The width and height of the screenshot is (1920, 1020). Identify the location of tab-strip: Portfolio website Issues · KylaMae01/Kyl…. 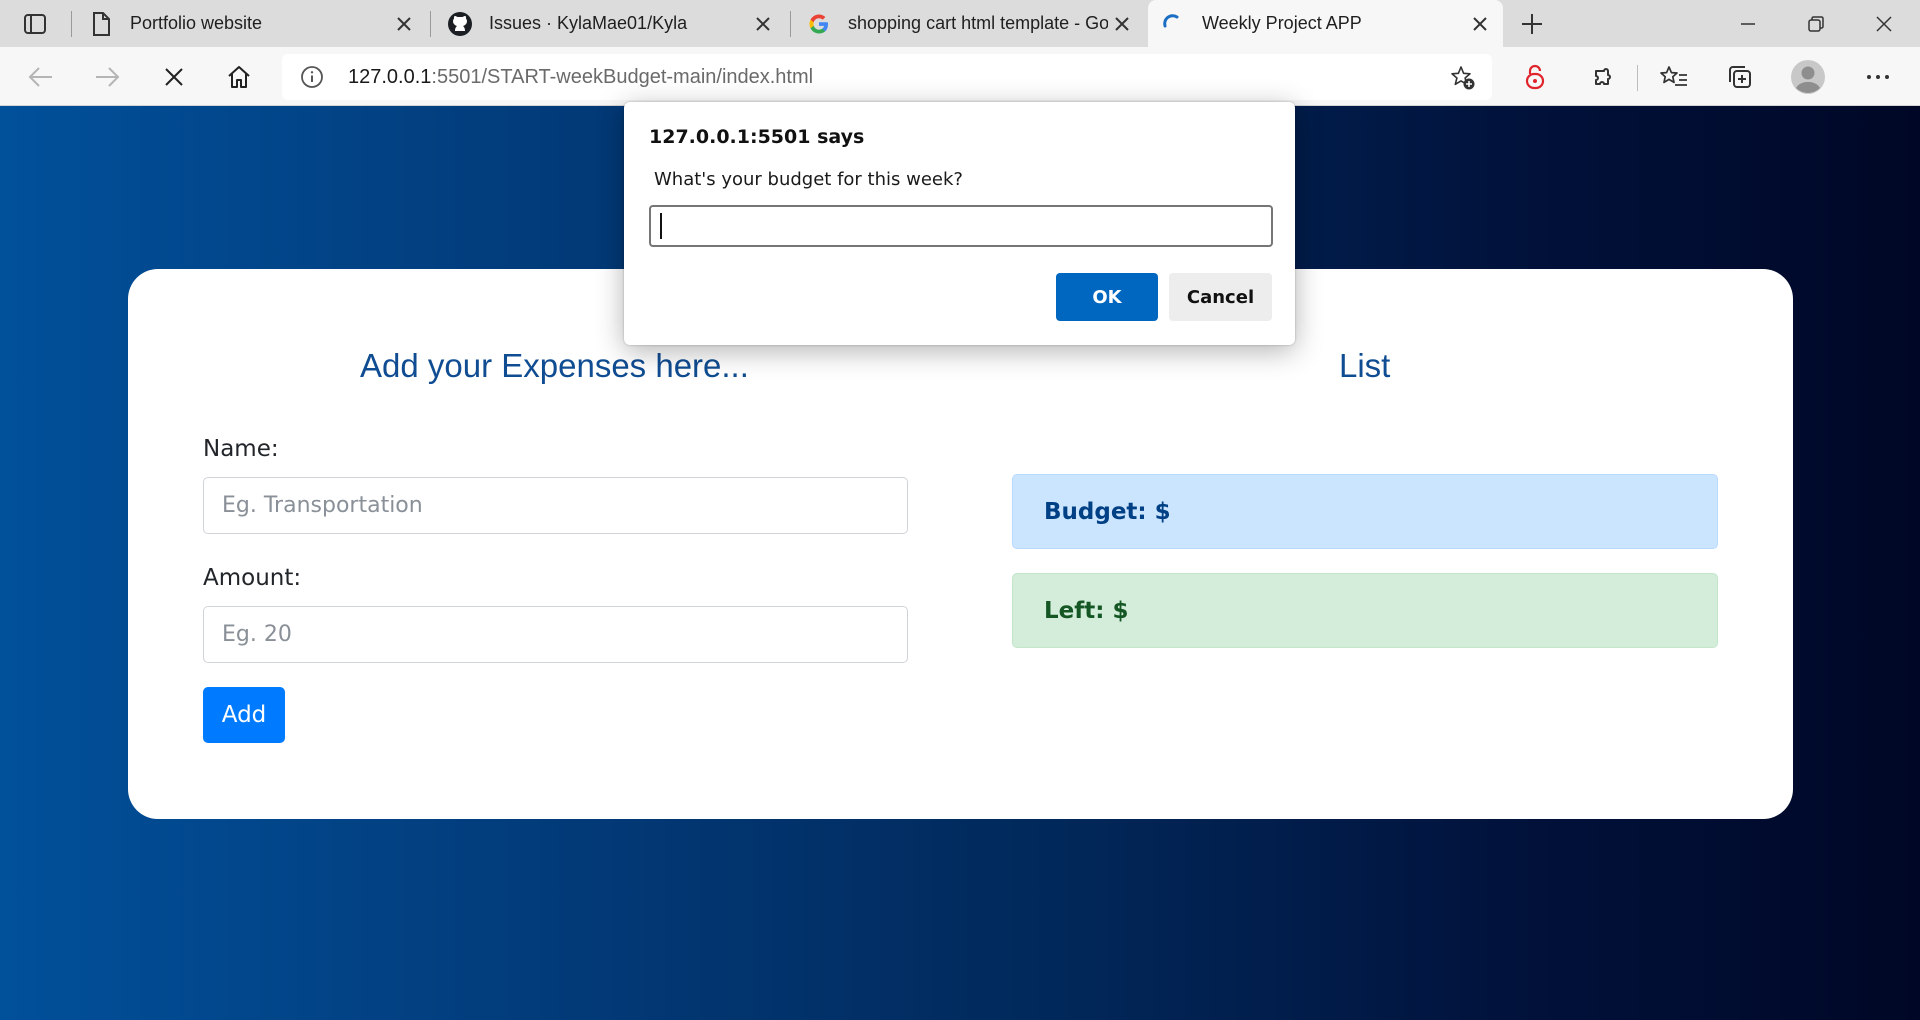
(960, 23).